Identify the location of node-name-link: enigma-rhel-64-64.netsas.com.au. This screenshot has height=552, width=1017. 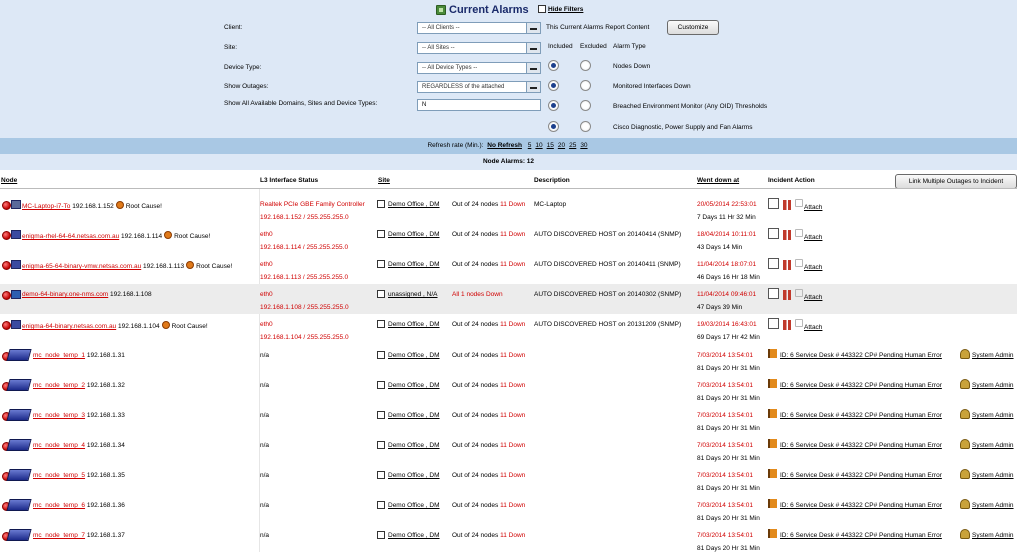
(70, 236).